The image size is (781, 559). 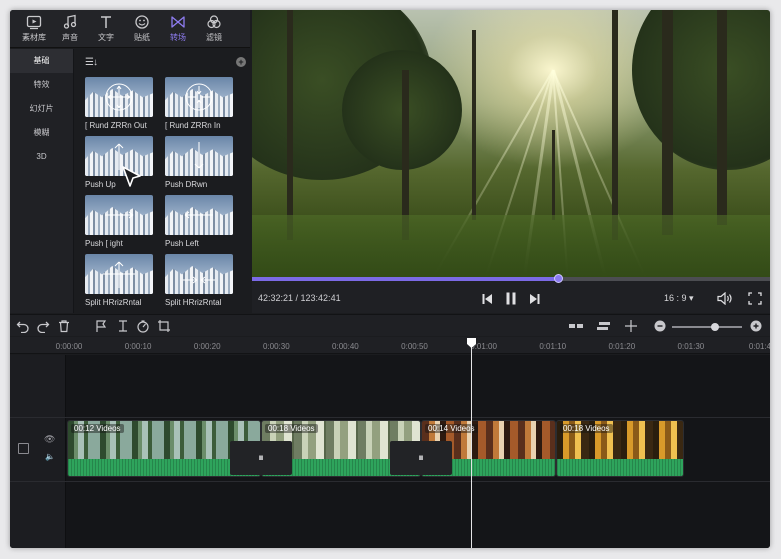 What do you see at coordinates (214, 22) in the screenshot?
I see `filter-icon` at bounding box center [214, 22].